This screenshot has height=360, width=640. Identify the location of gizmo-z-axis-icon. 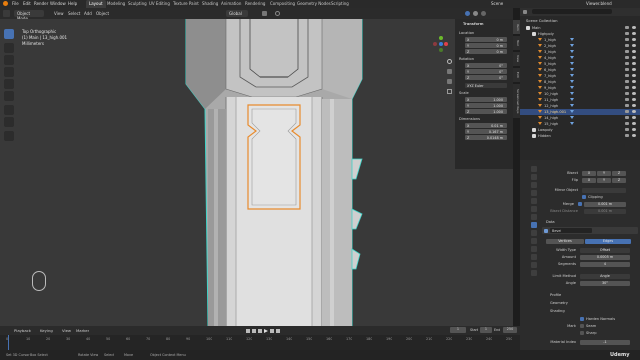
(441, 44).